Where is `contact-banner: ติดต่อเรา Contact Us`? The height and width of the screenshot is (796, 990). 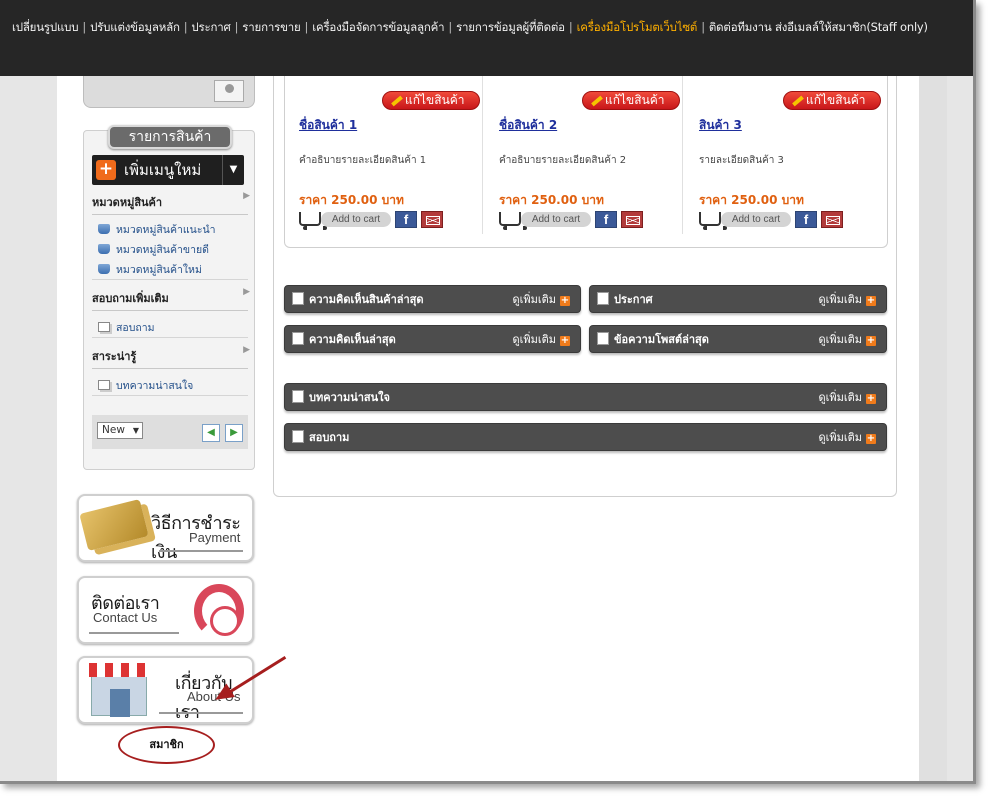 contact-banner: ติดต่อเรา Contact Us is located at coordinates (165, 610).